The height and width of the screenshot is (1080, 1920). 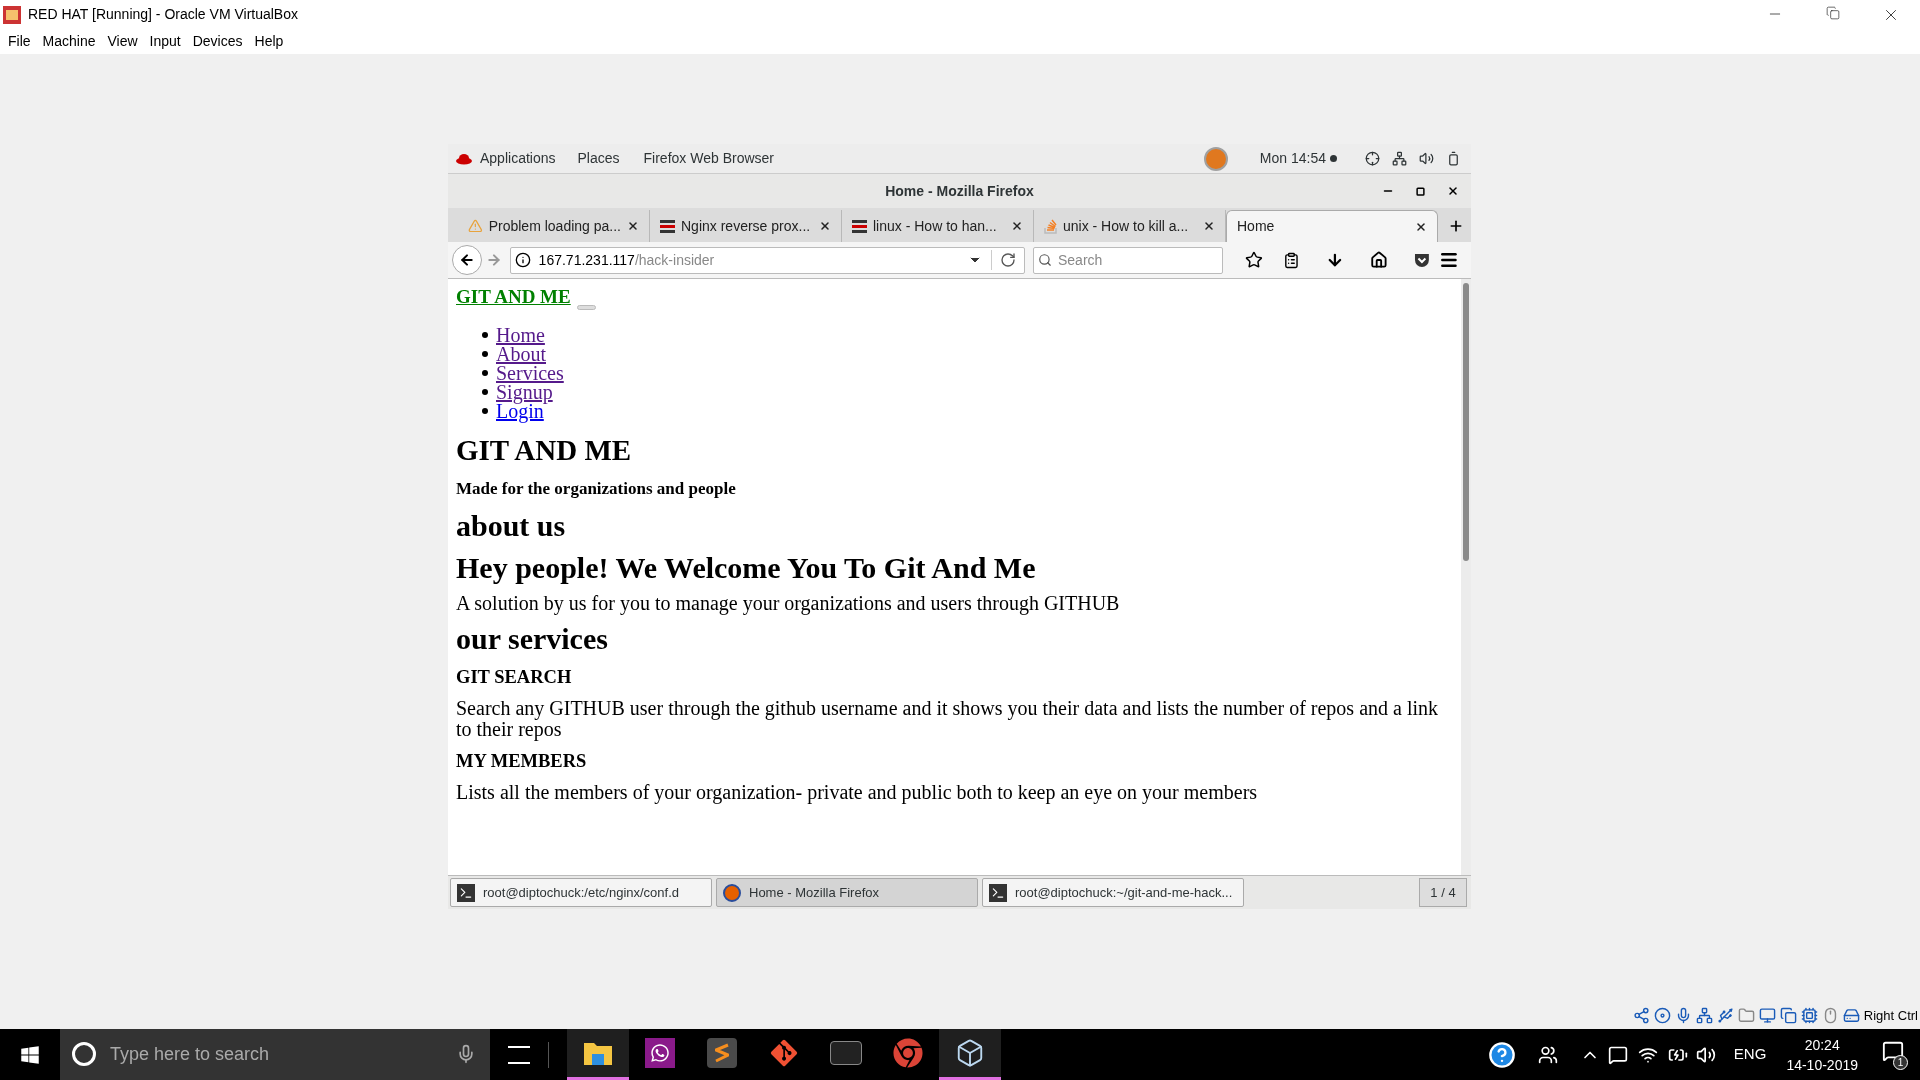 I want to click on chip-icon, so click(x=1809, y=1015).